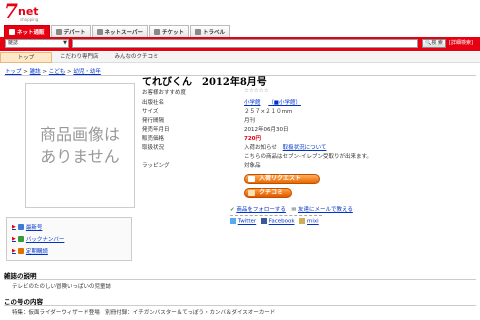 This screenshot has height=320, width=480. I want to click on facebook-link: Facebook, so click(282, 222).